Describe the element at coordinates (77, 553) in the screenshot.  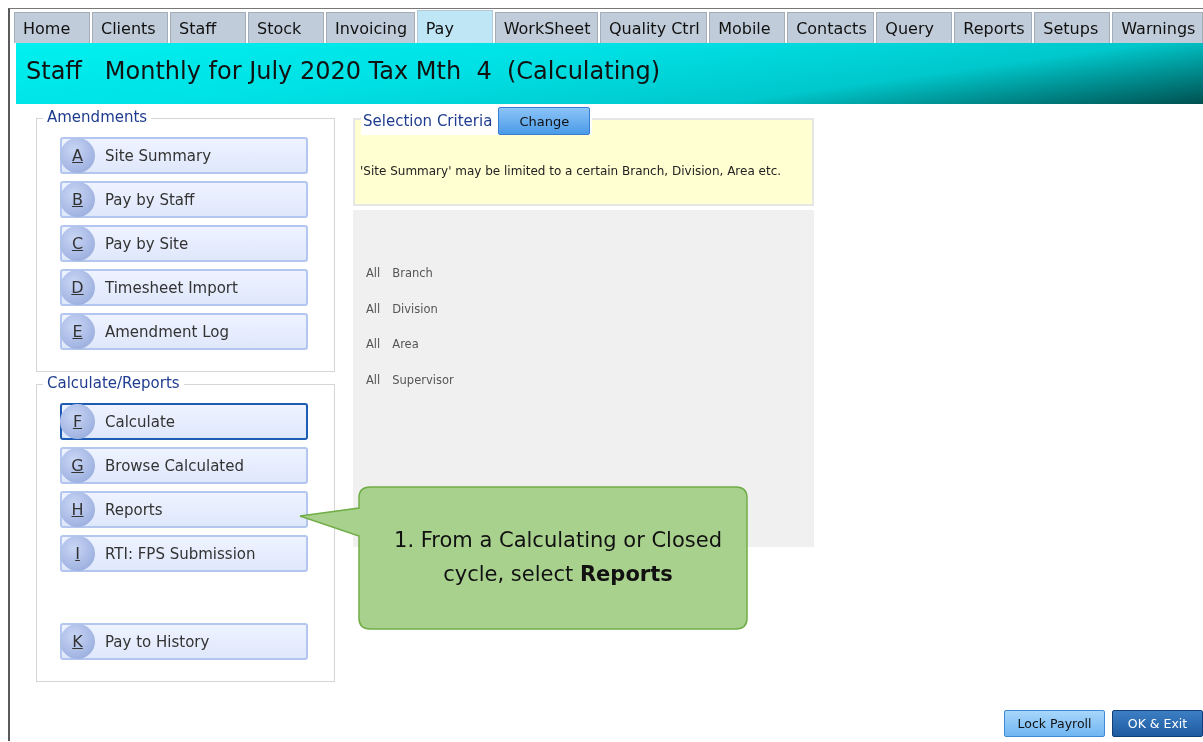
I see `key-badge: I` at that location.